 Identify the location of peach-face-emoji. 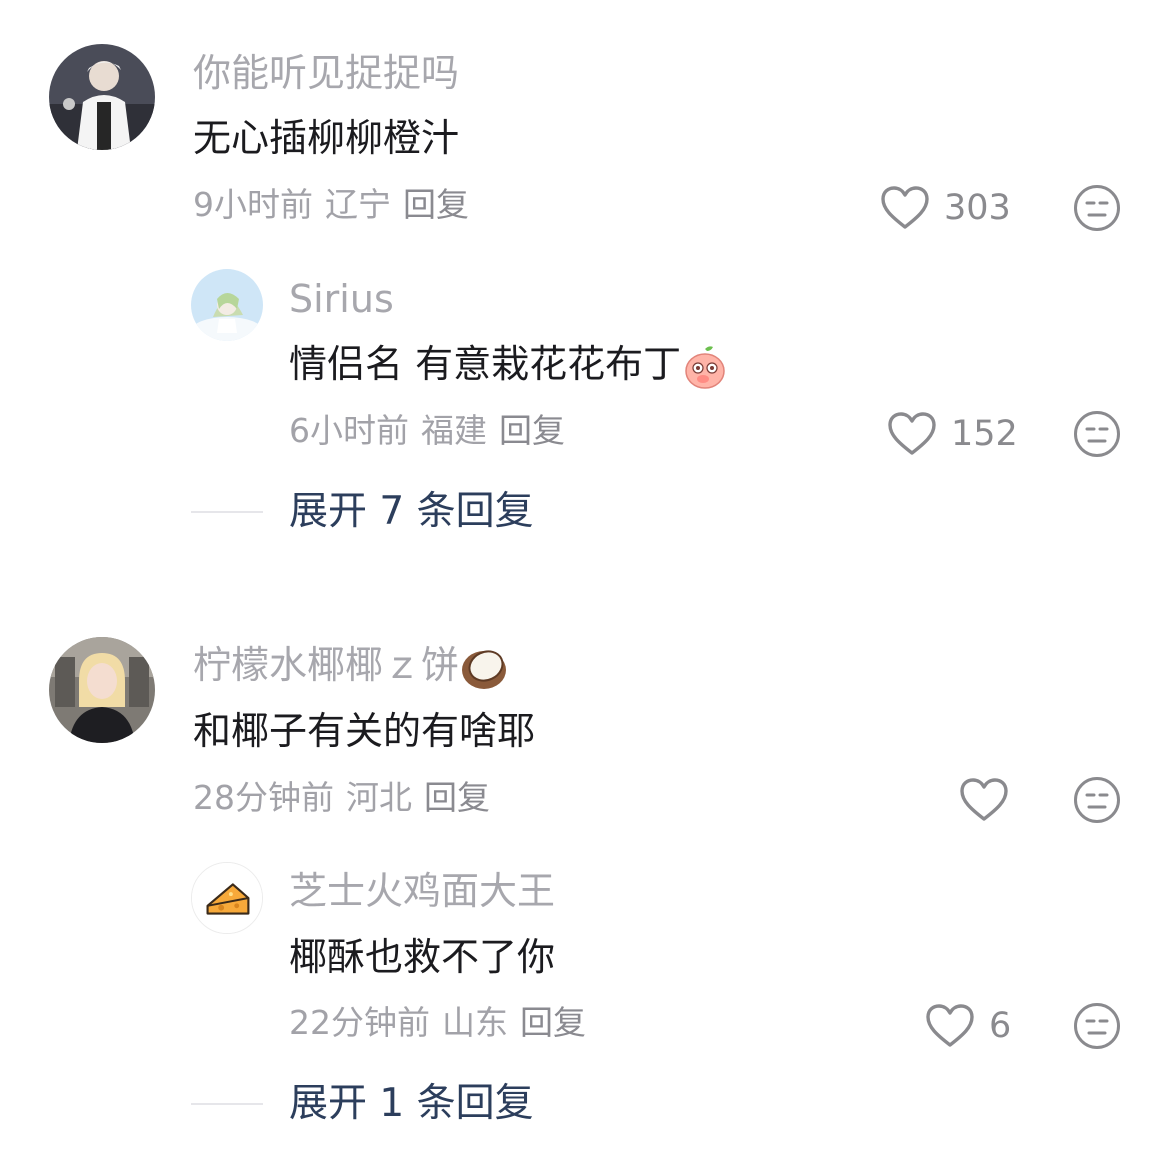
(705, 367).